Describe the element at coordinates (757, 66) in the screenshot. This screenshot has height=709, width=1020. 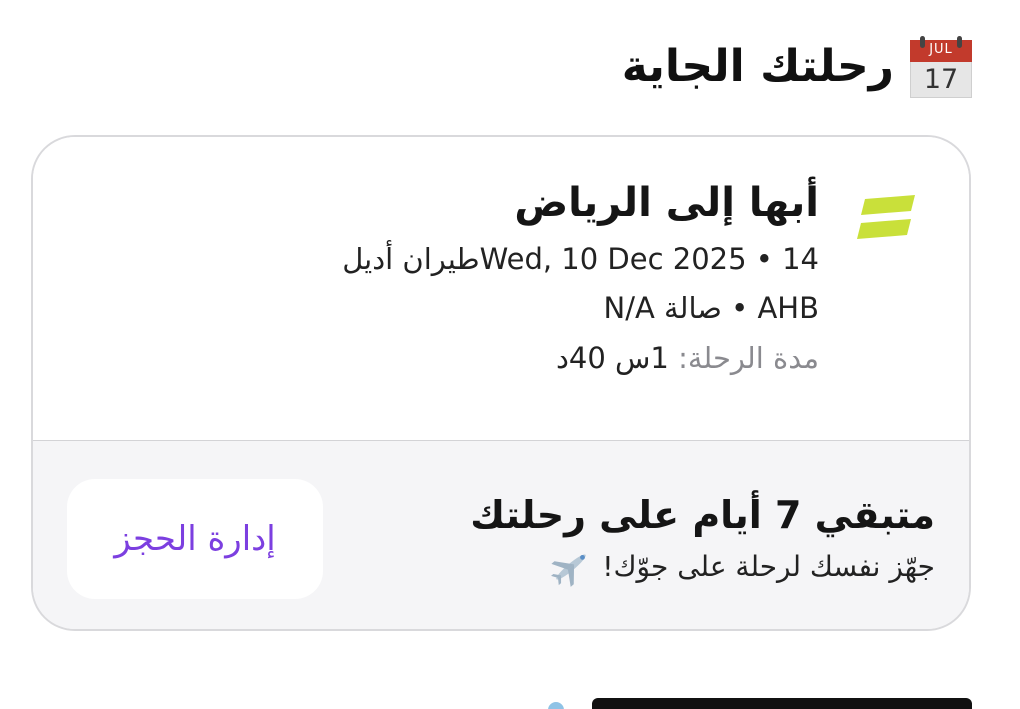
I see `section-title: رحلتك الجاية` at that location.